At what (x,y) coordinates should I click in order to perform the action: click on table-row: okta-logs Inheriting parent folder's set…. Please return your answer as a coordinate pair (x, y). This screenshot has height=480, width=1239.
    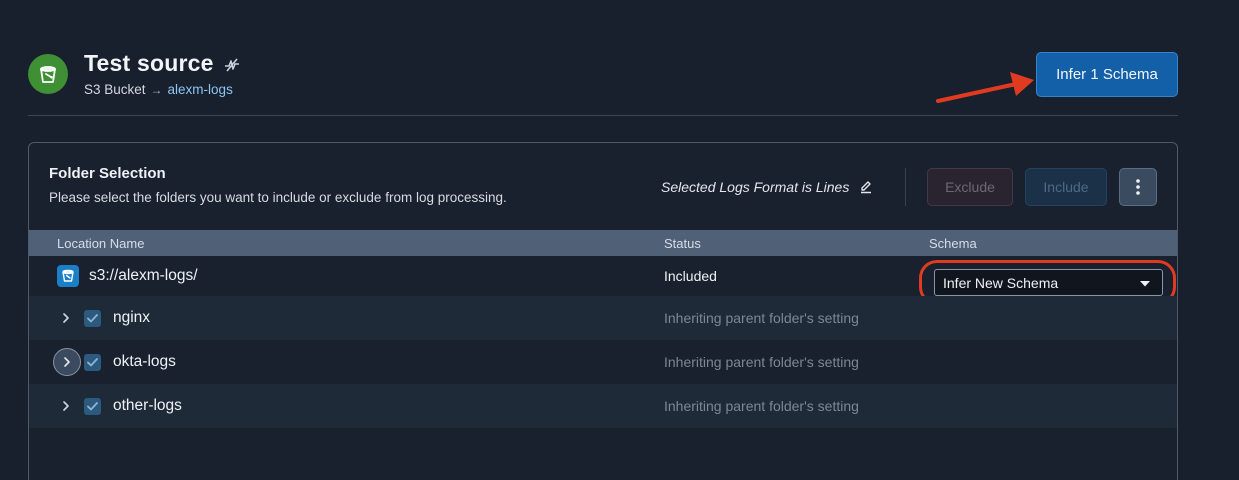
    Looking at the image, I should click on (603, 362).